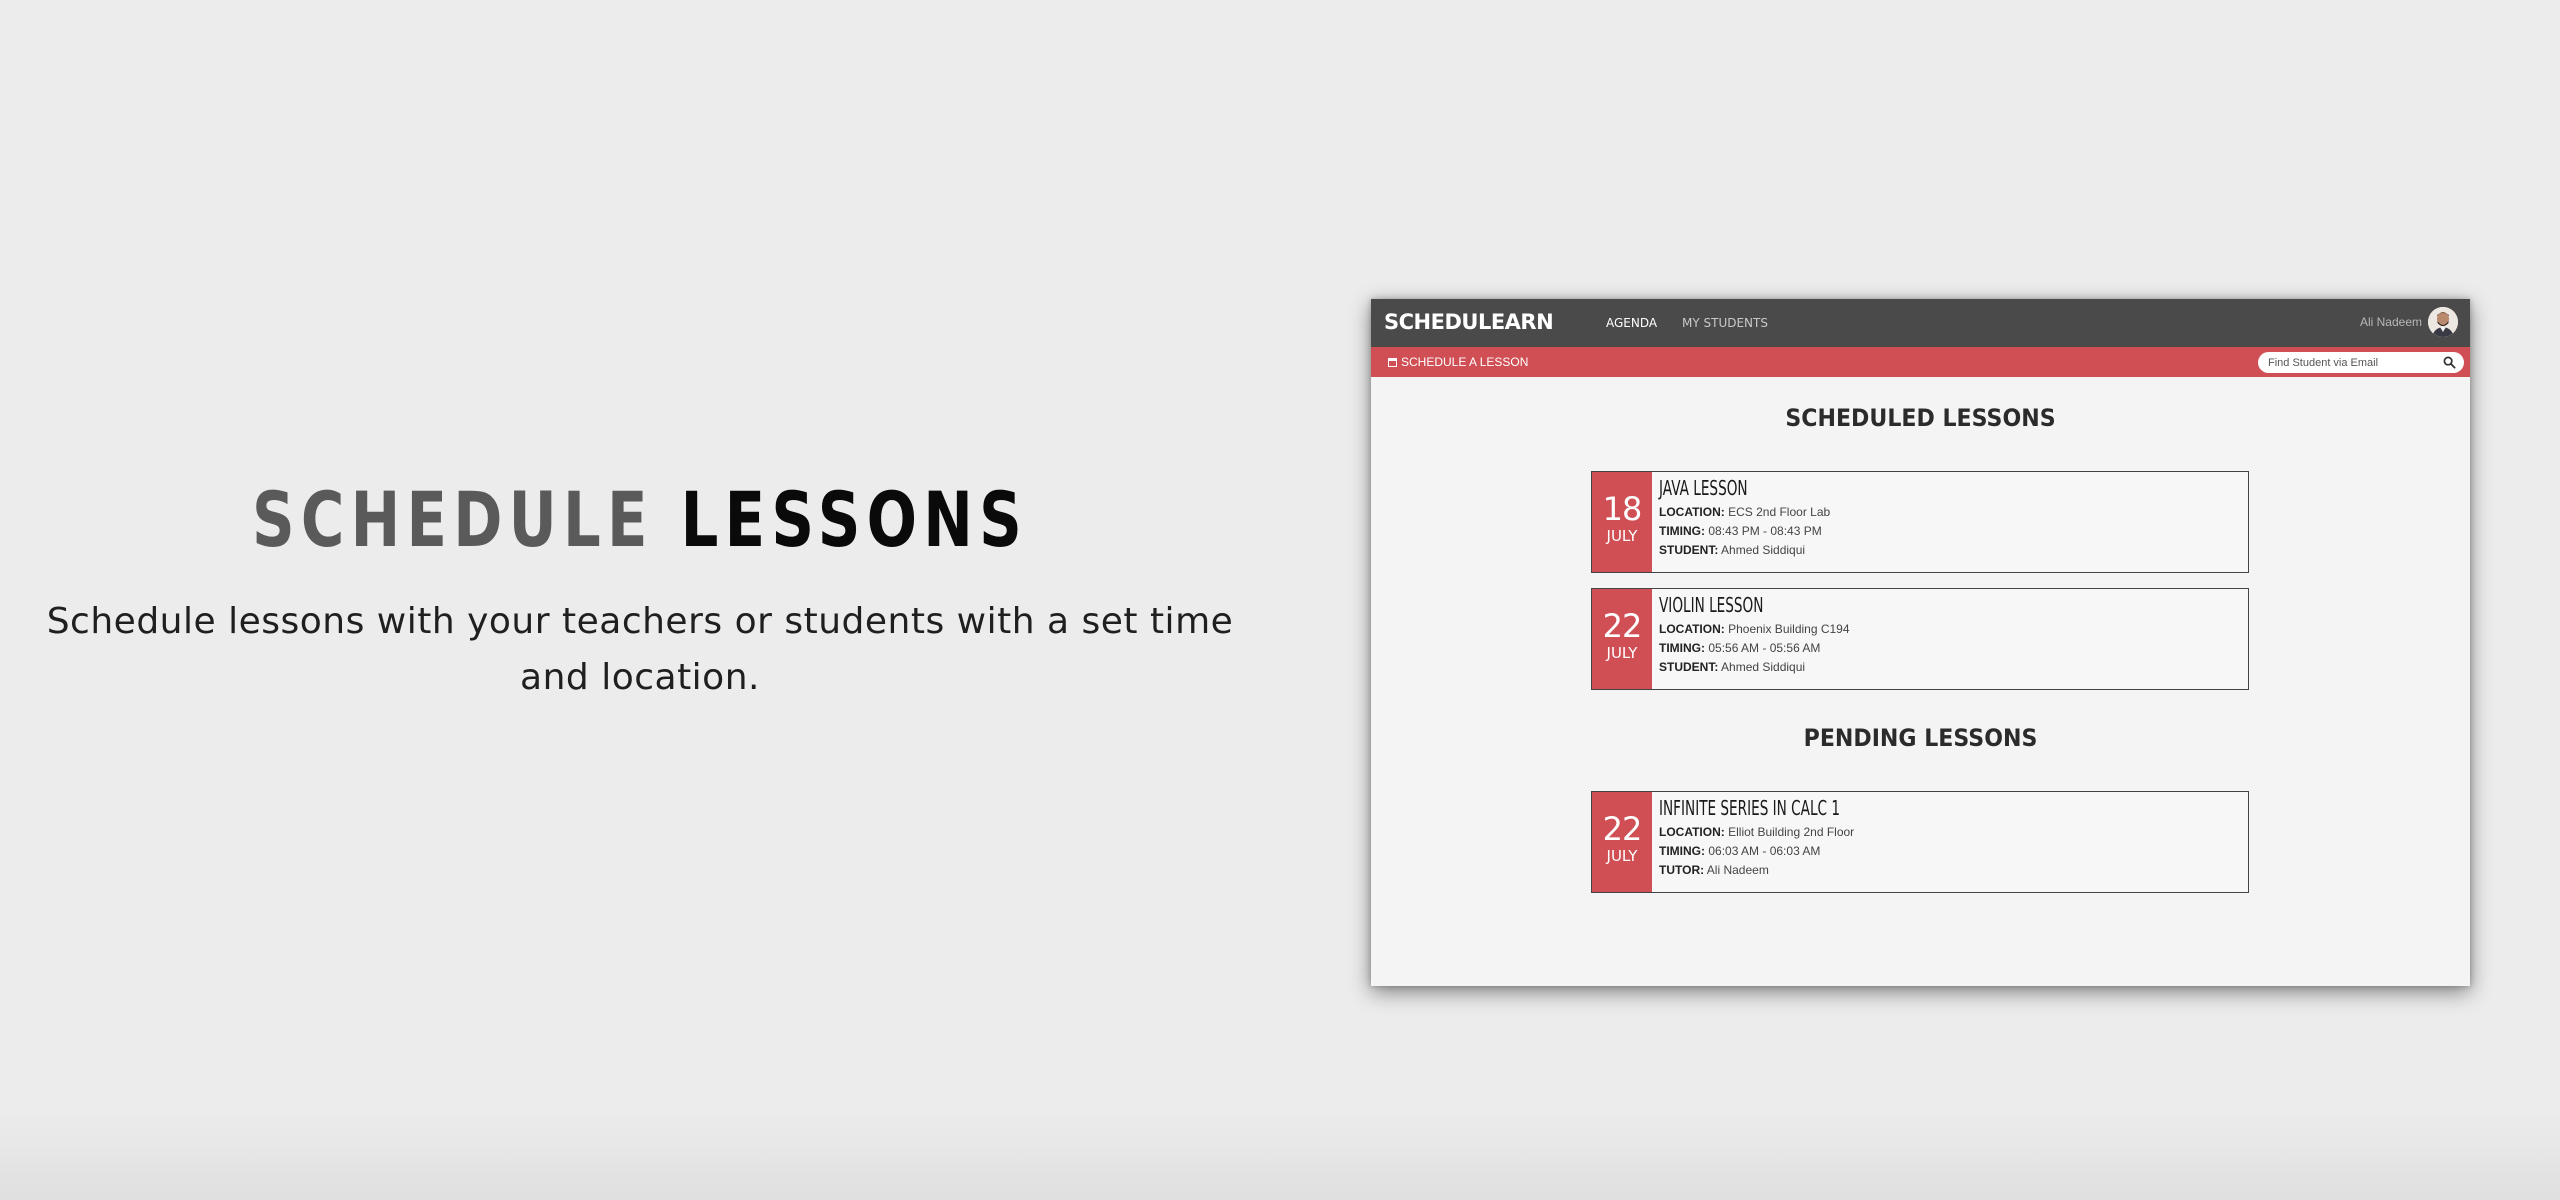 The image size is (2560, 1200). I want to click on hero-title-word-2: LESSONS, so click(854, 519).